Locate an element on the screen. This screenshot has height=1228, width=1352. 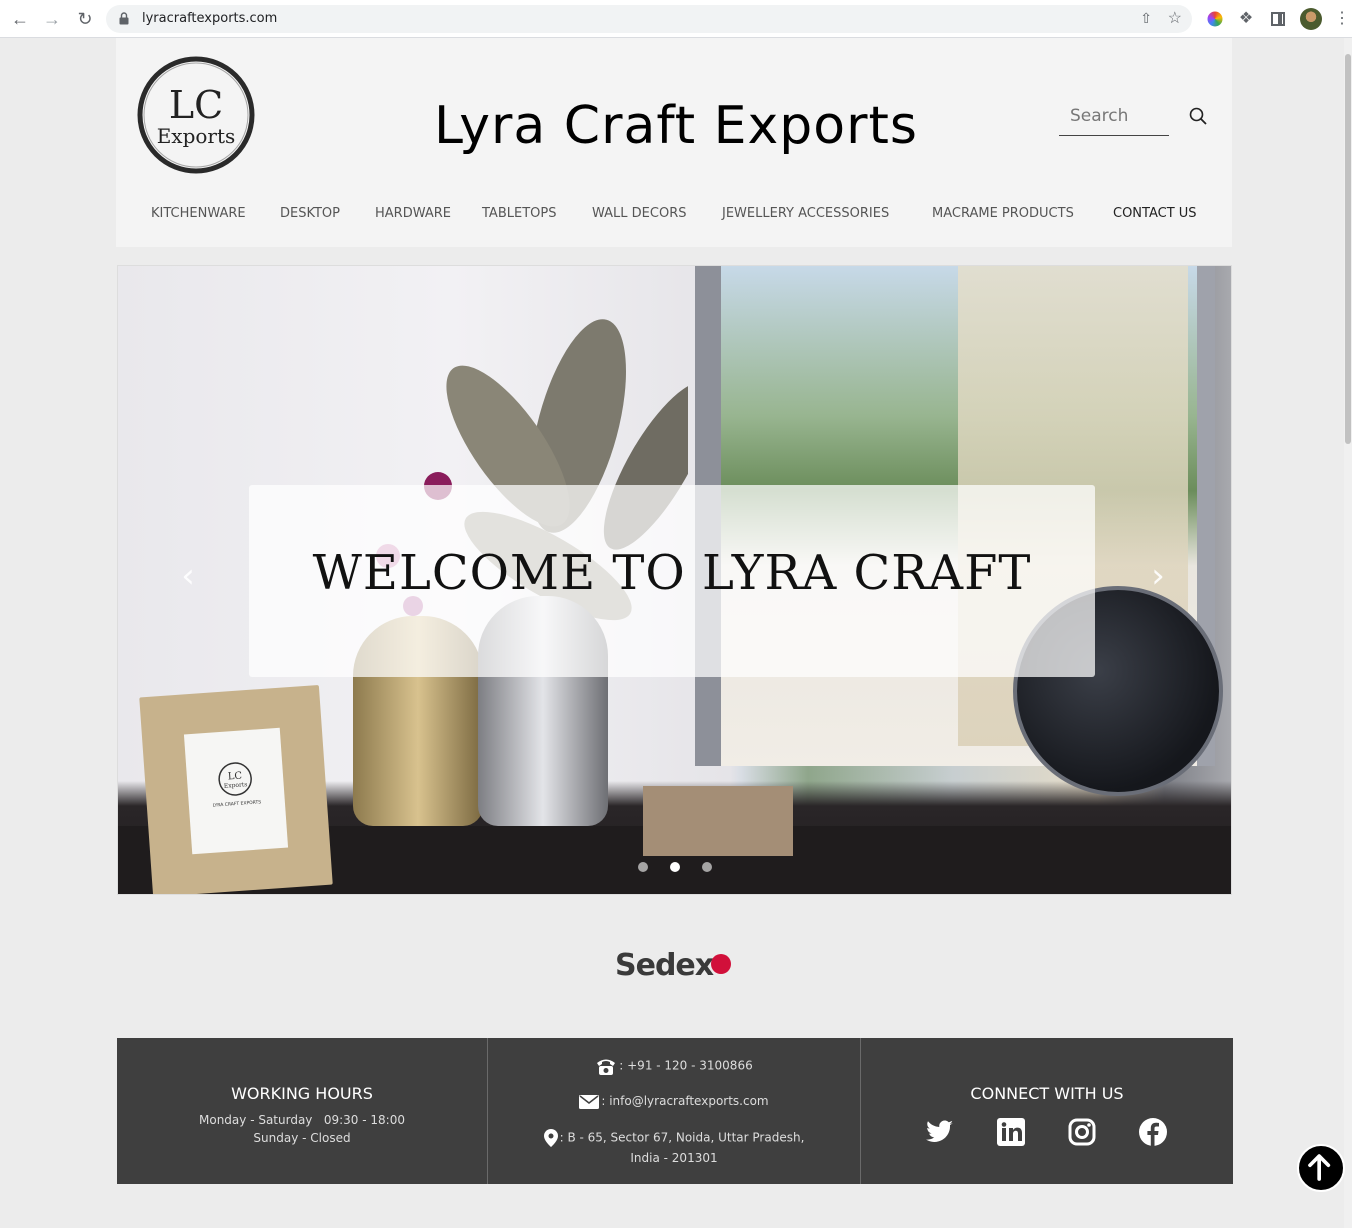
chevron-left-icon: ‹ is located at coordinates (188, 576).